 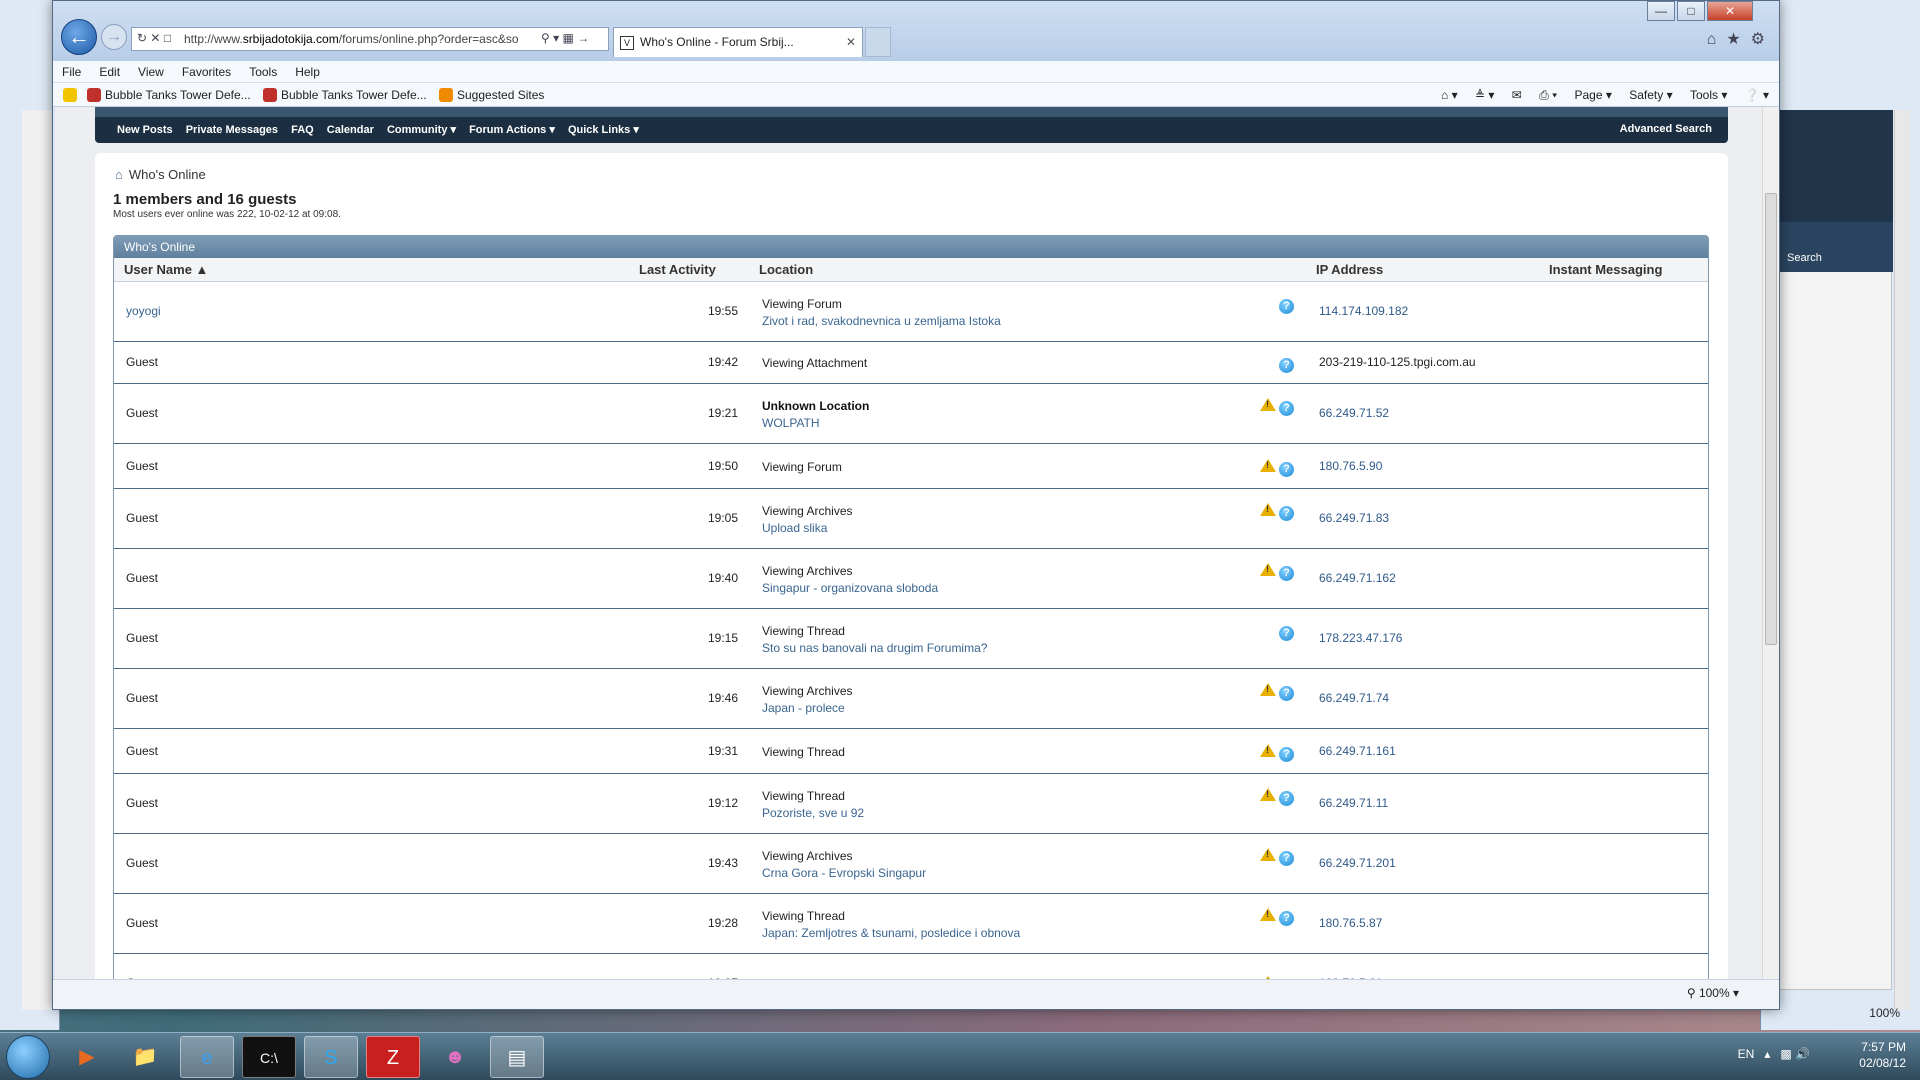 I want to click on header-location: Location, so click(x=786, y=269).